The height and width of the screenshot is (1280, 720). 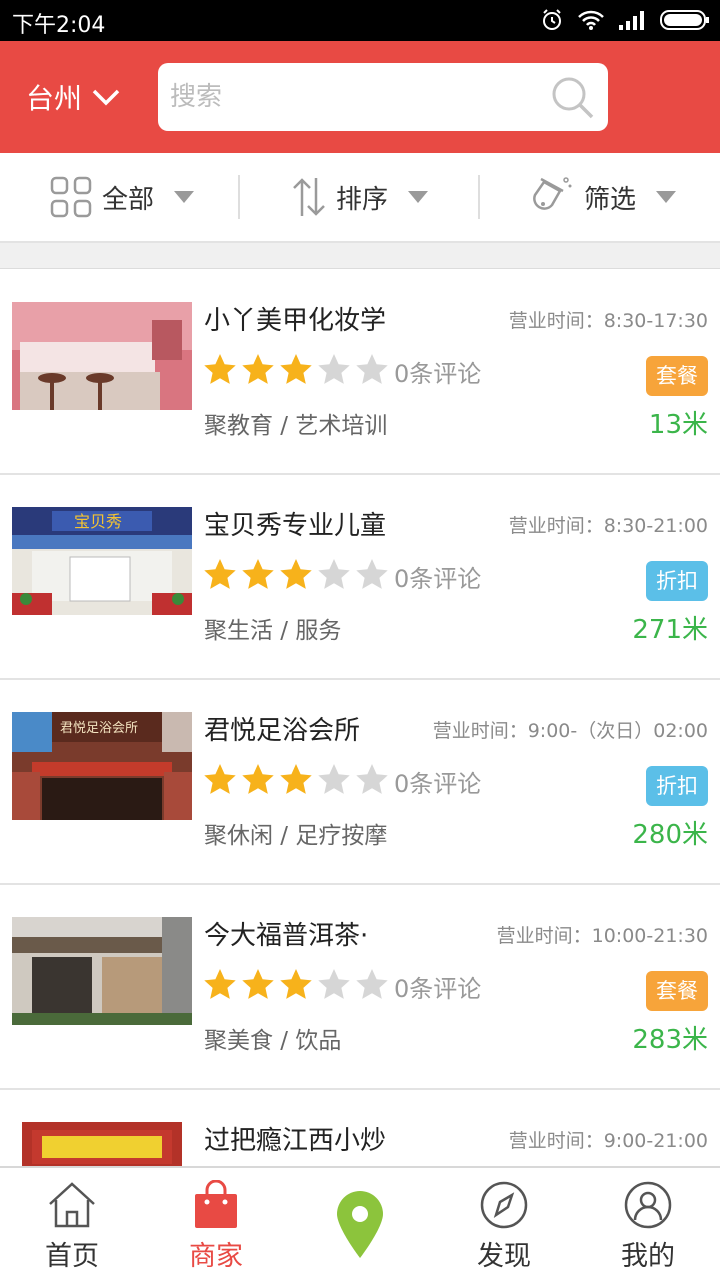 What do you see at coordinates (309, 197) in the screenshot?
I see `sort-arrows-icon` at bounding box center [309, 197].